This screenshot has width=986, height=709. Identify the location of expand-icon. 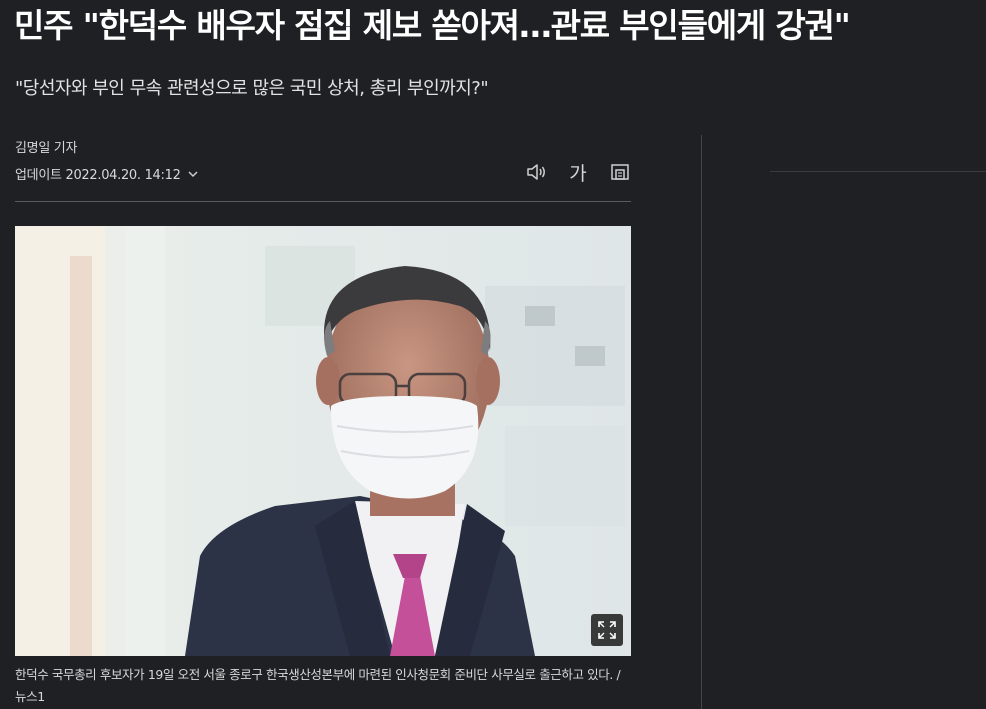
(607, 630).